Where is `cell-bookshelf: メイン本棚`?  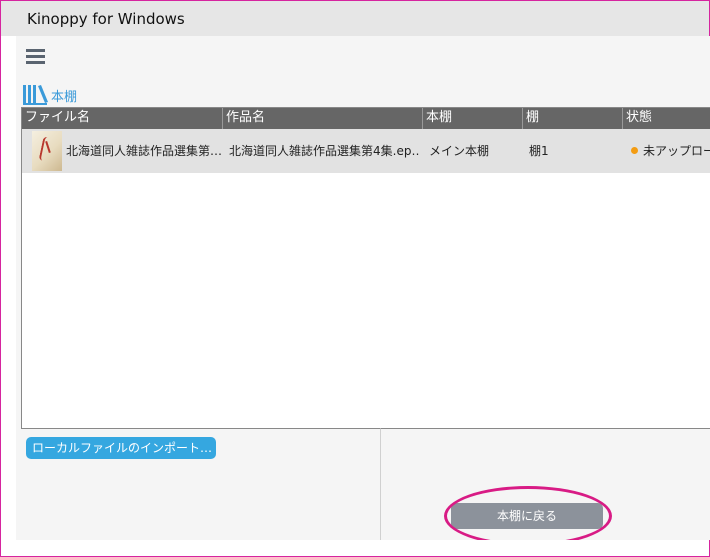
cell-bookshelf: メイン本棚 is located at coordinates (459, 151).